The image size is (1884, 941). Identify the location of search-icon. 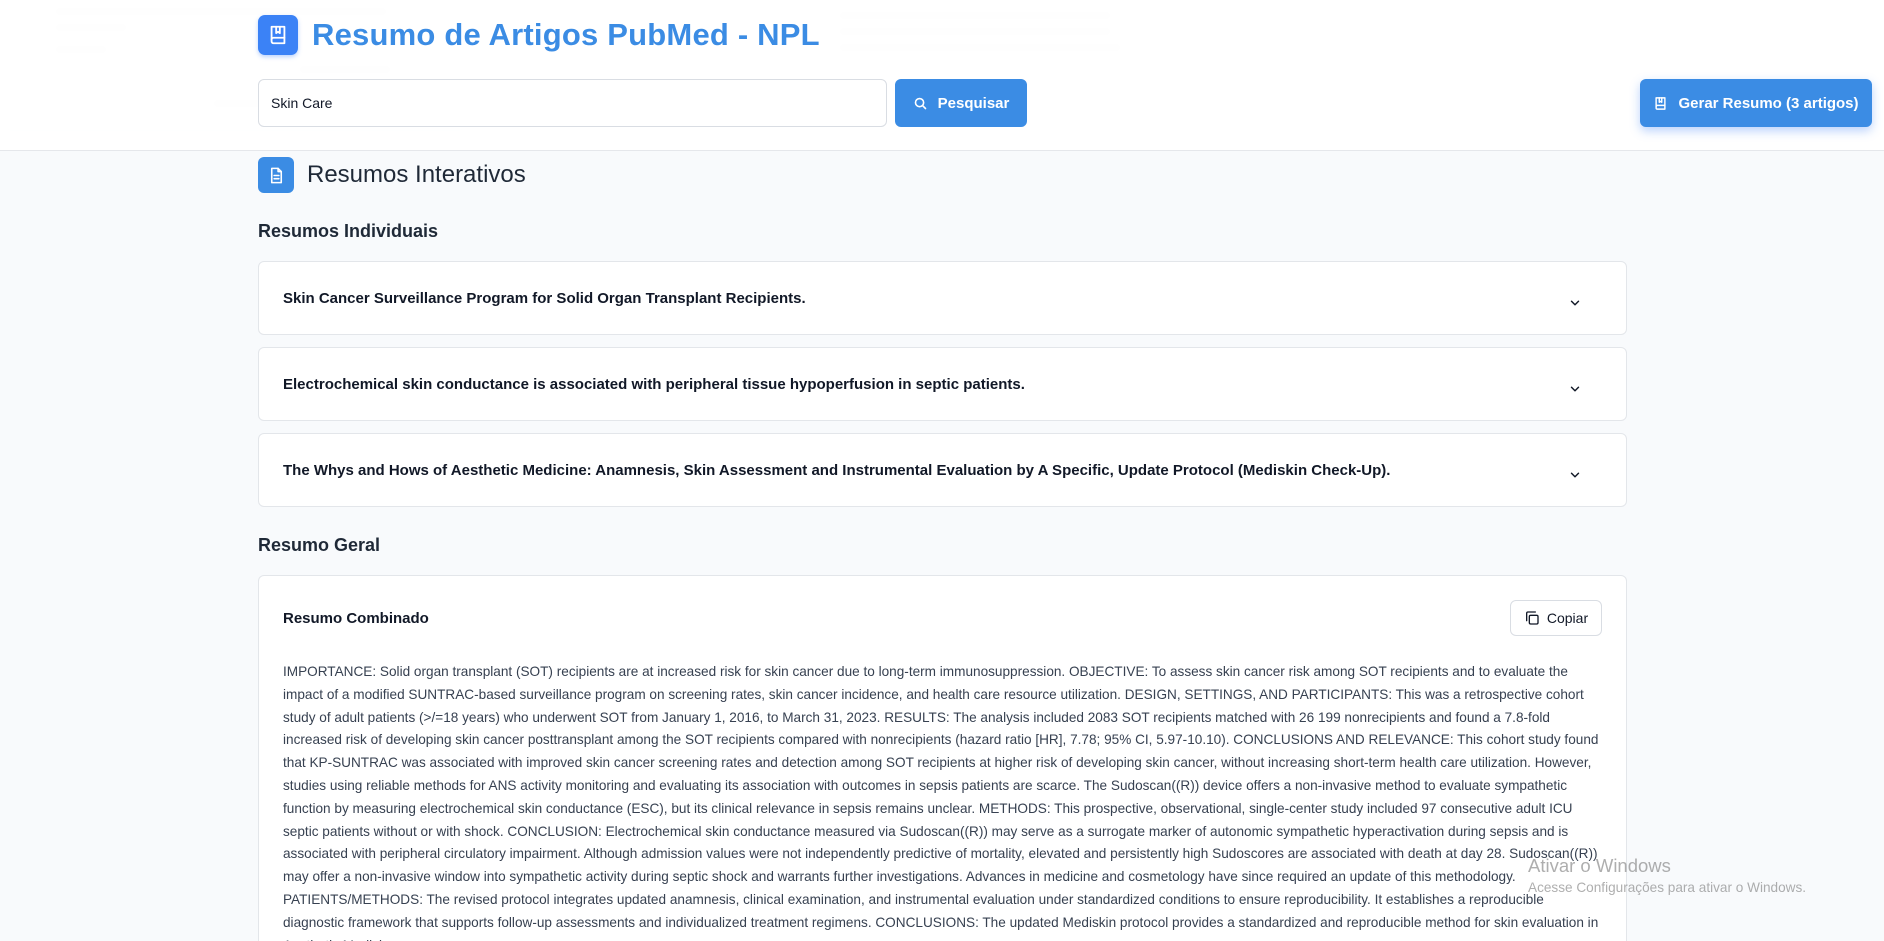
(920, 103).